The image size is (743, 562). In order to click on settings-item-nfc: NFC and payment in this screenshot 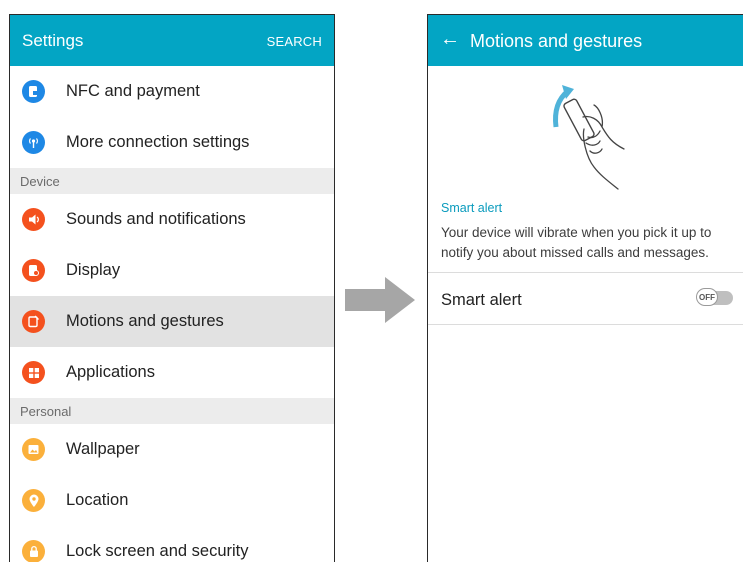, I will do `click(172, 91)`.